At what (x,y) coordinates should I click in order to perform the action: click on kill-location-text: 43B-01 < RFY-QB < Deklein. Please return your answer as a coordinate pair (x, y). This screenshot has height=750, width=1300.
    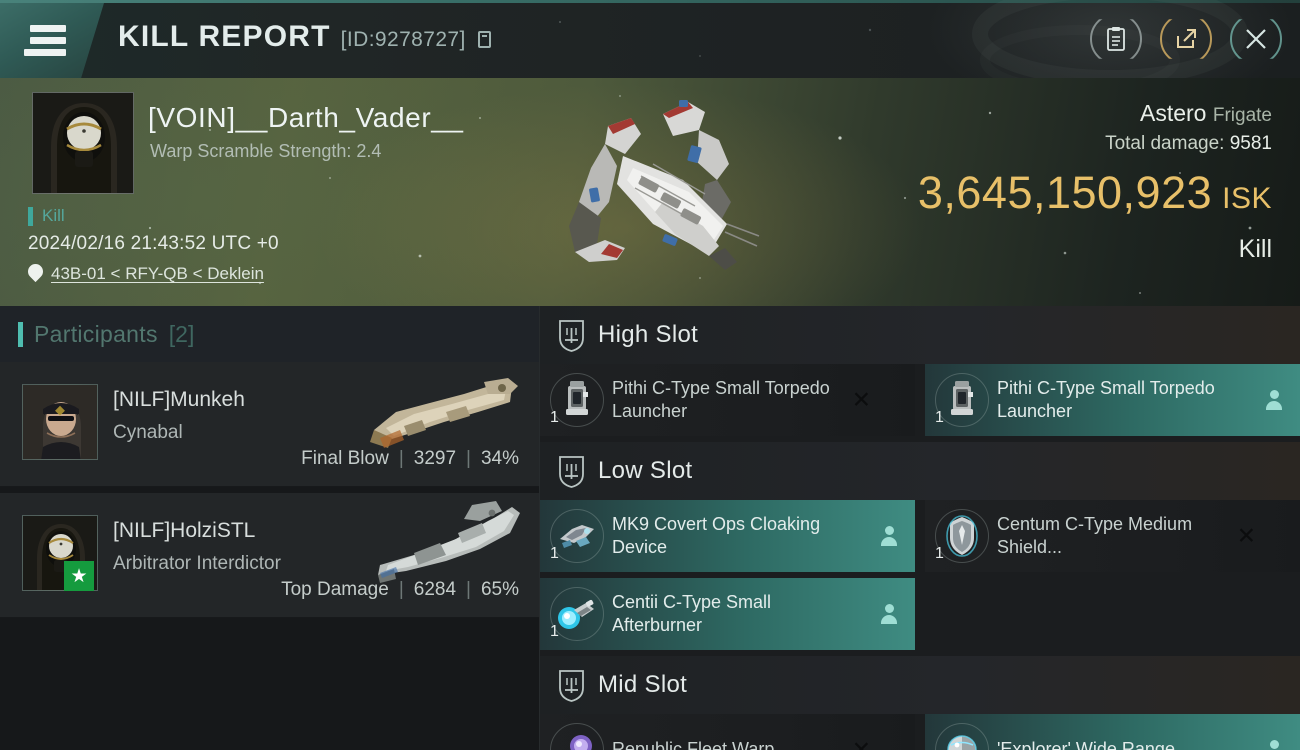
    Looking at the image, I should click on (157, 273).